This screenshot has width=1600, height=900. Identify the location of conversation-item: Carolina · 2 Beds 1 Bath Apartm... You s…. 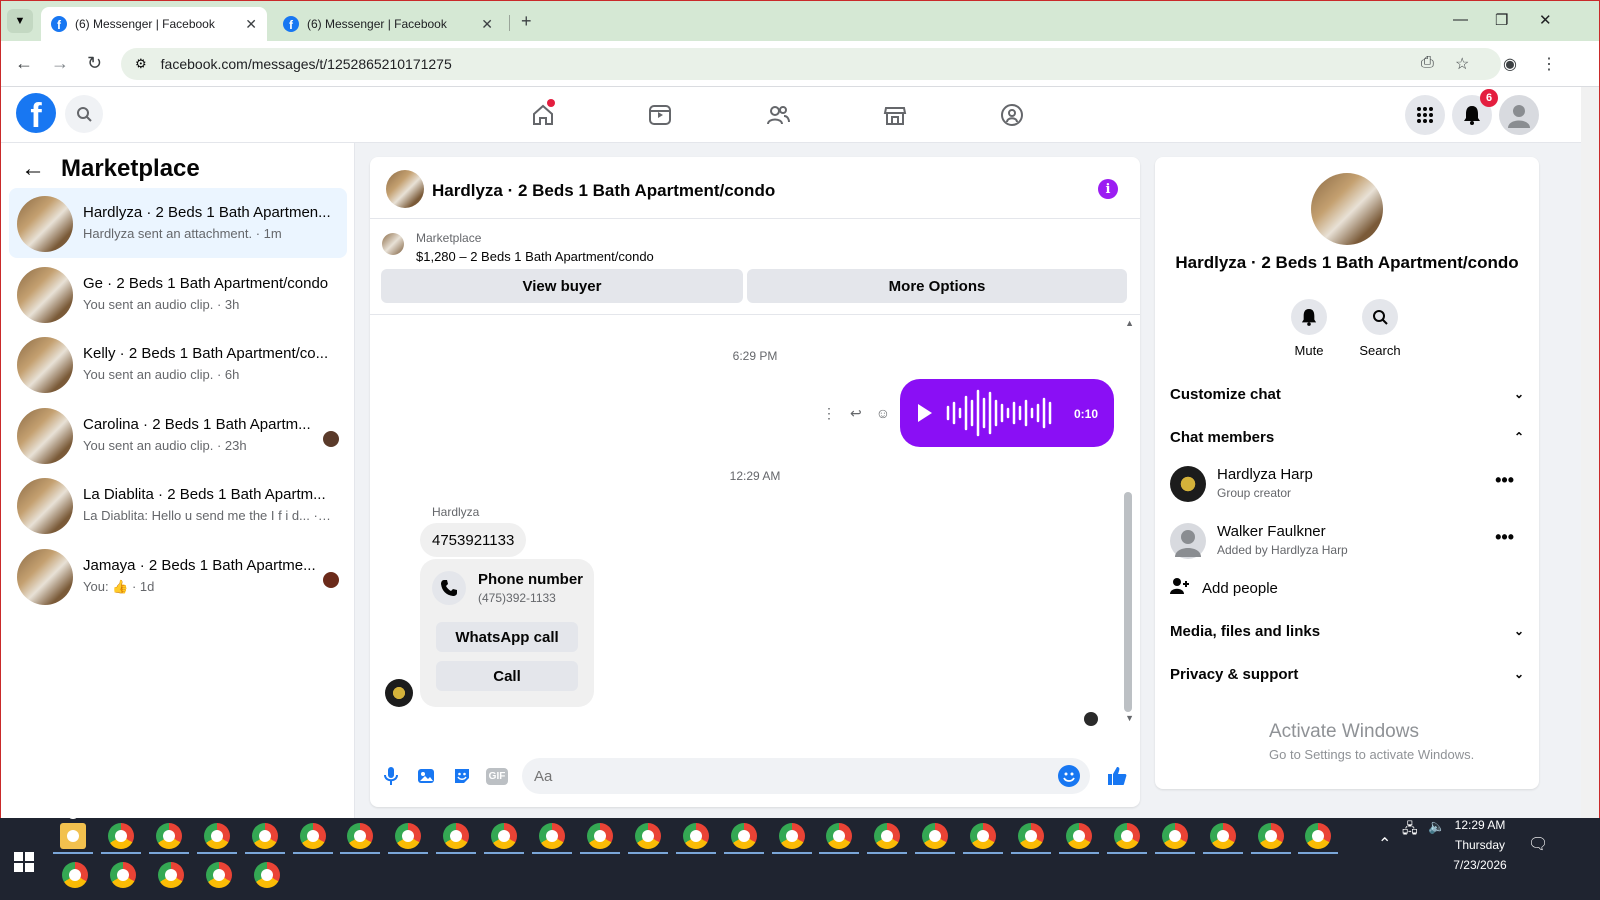
(178, 435).